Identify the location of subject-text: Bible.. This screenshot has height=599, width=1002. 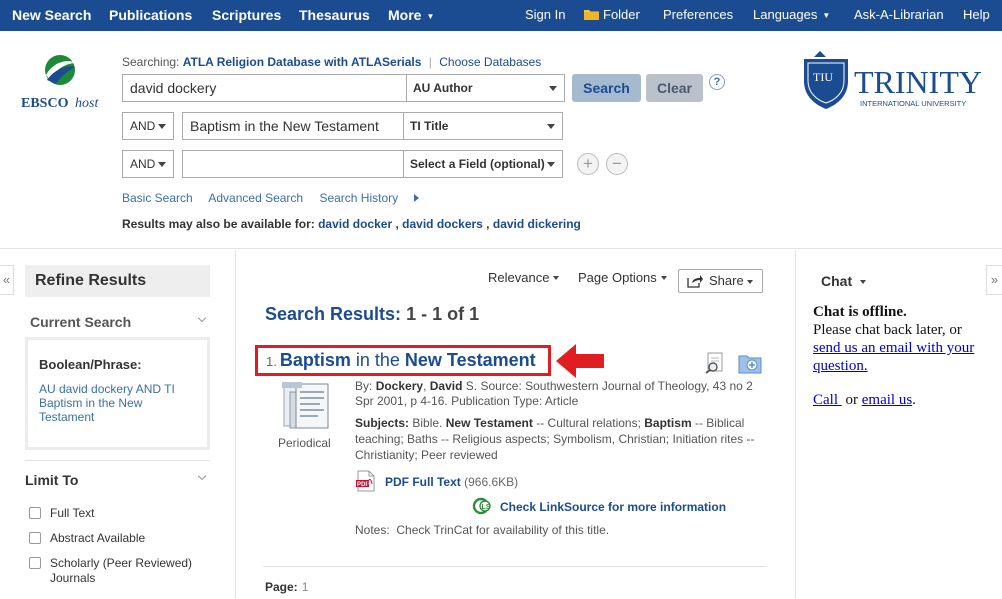
(427, 423).